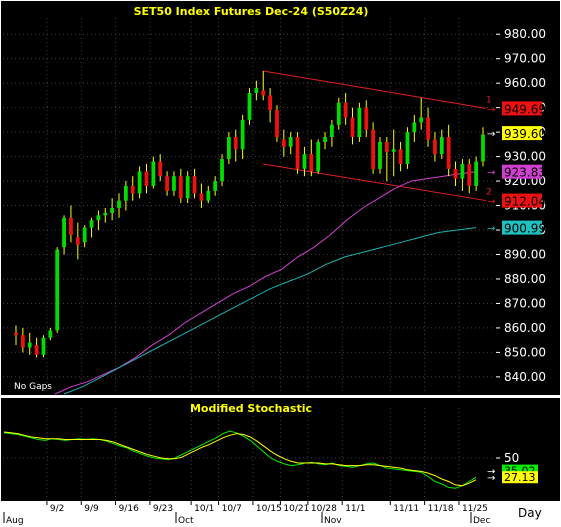 This screenshot has width=561, height=527. I want to click on price-tag-label: 923.83, so click(525, 173).